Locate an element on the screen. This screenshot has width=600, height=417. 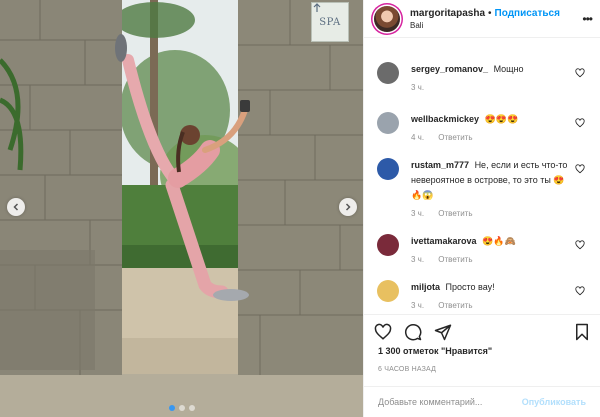
spa-sign-text: SPA is located at coordinates (330, 22).